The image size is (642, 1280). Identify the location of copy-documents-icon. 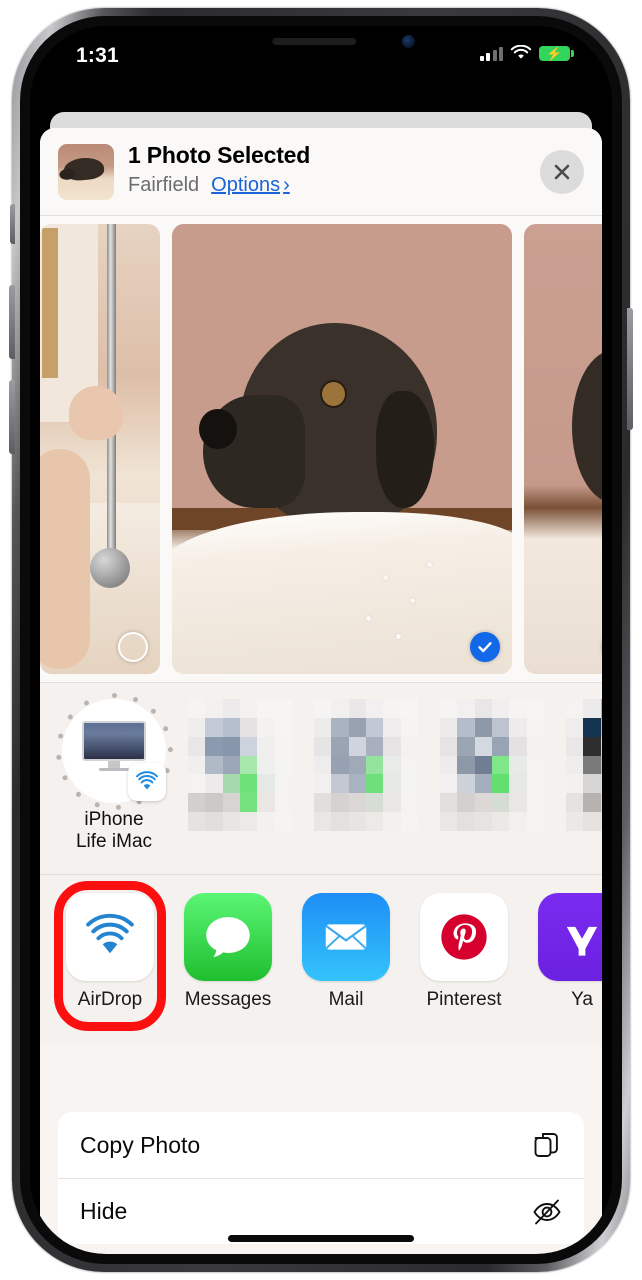
(546, 1145).